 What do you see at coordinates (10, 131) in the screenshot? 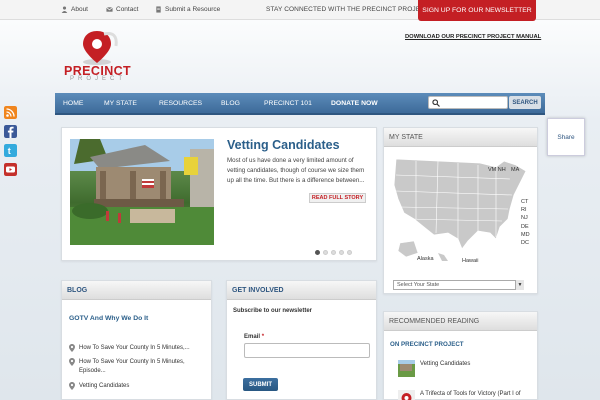
I see `facebook-icon` at bounding box center [10, 131].